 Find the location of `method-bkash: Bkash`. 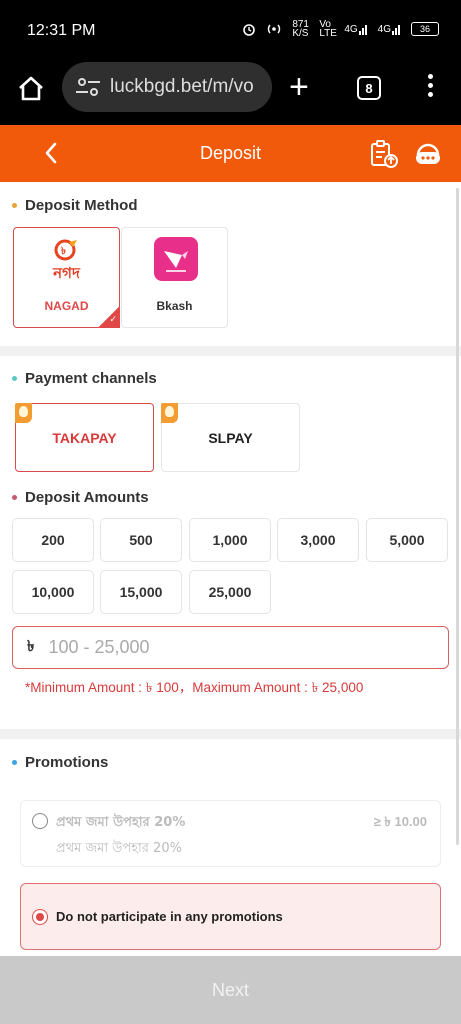

method-bkash: Bkash is located at coordinates (174, 277).